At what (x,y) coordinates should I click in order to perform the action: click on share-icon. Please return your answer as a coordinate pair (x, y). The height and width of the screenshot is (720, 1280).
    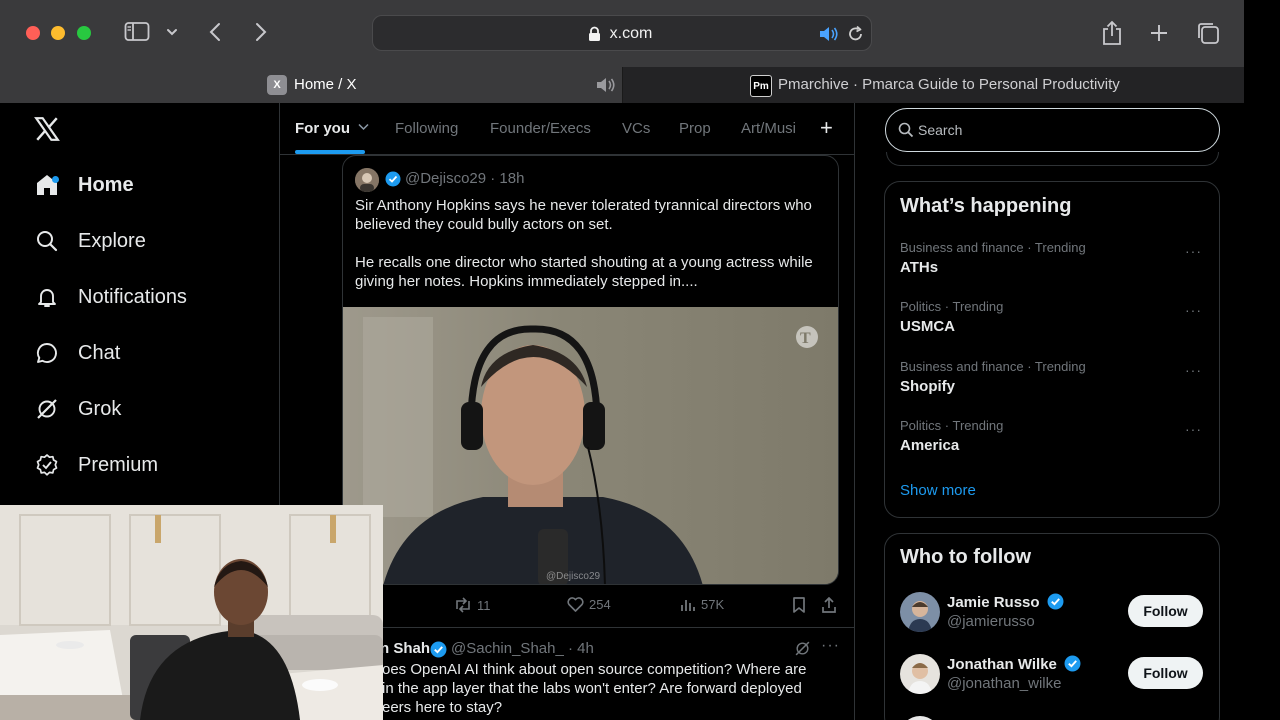
    Looking at the image, I should click on (1112, 33).